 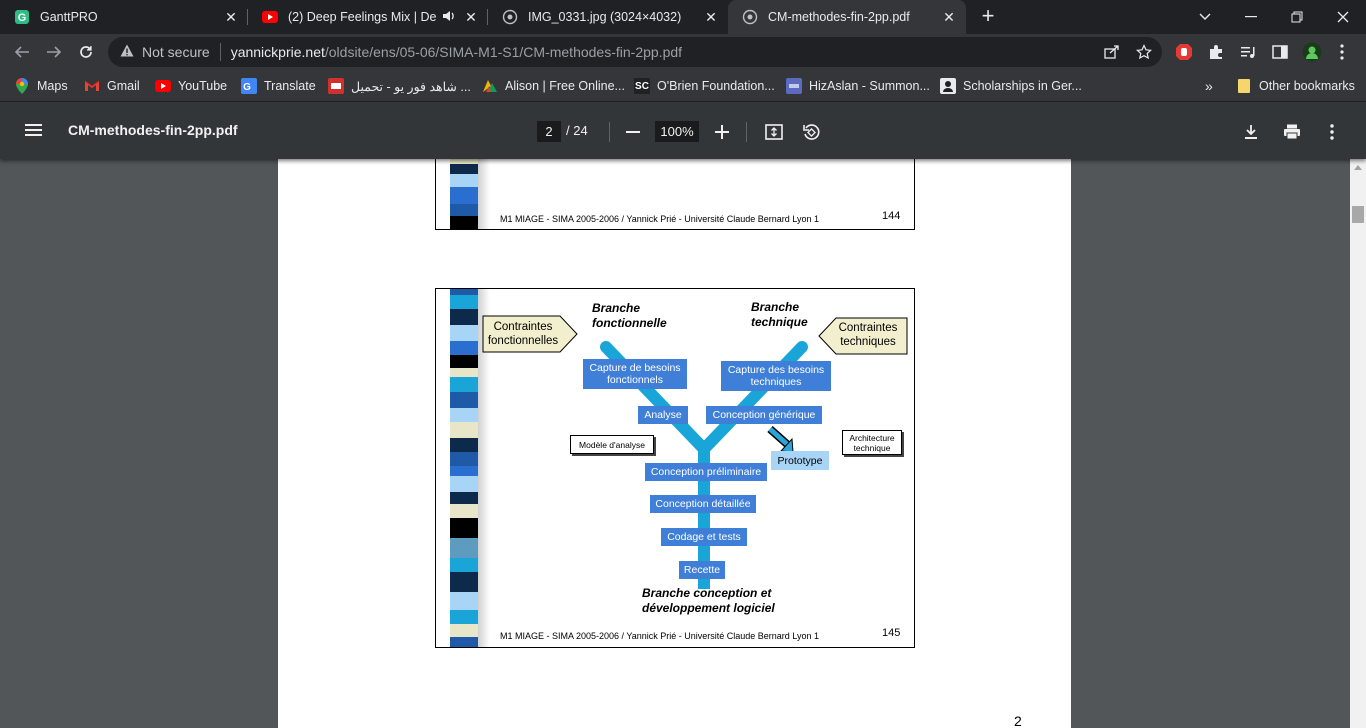 What do you see at coordinates (988, 17) in the screenshot?
I see `new-tab-button: +` at bounding box center [988, 17].